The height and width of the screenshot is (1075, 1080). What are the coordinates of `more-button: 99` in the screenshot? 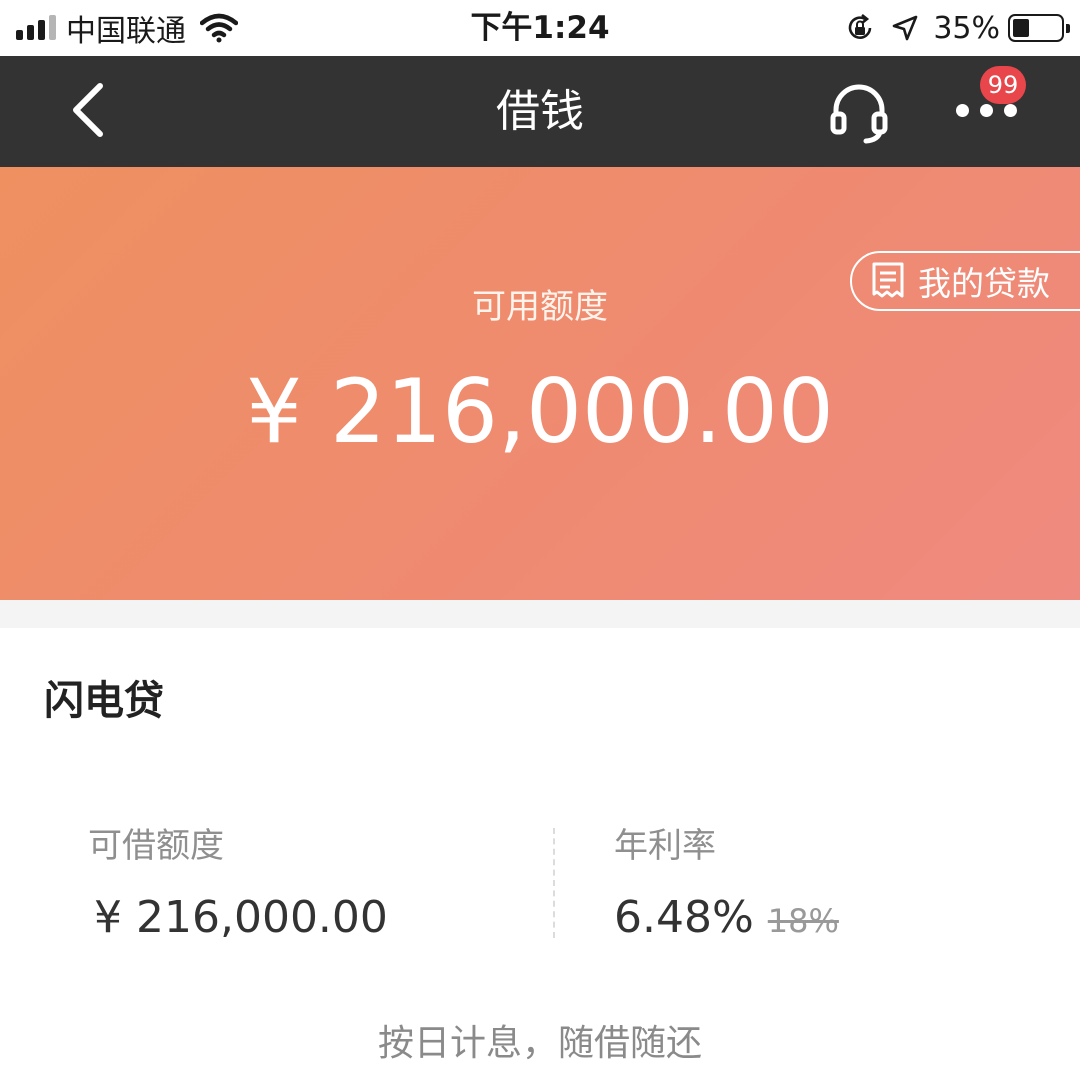 It's located at (988, 104).